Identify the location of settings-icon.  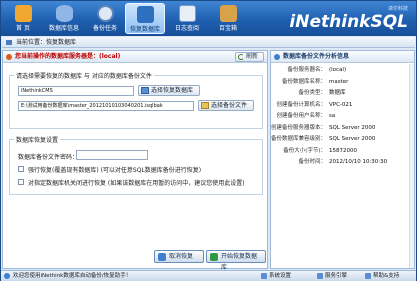
(264, 276).